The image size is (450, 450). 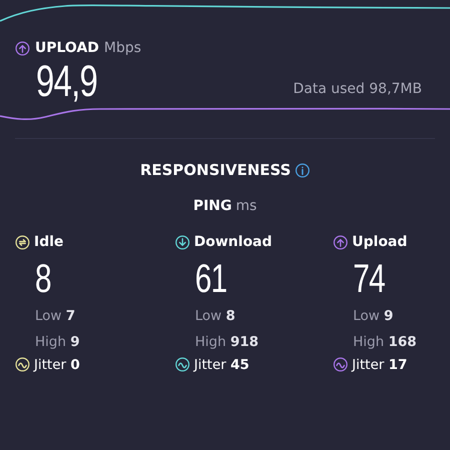 What do you see at coordinates (302, 170) in the screenshot?
I see `info-icon` at bounding box center [302, 170].